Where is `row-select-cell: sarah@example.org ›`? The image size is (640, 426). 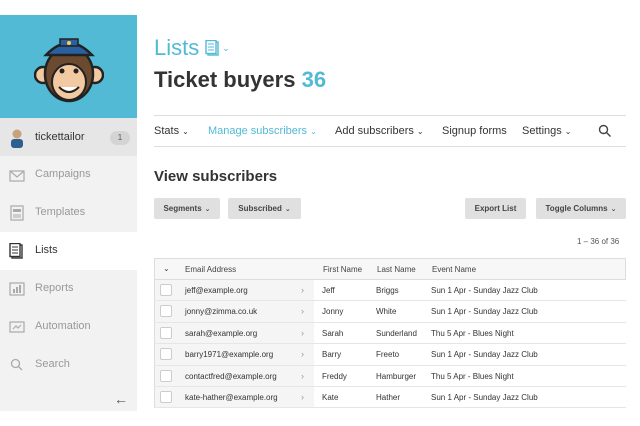
row-select-cell: sarah@example.org › is located at coordinates (234, 333).